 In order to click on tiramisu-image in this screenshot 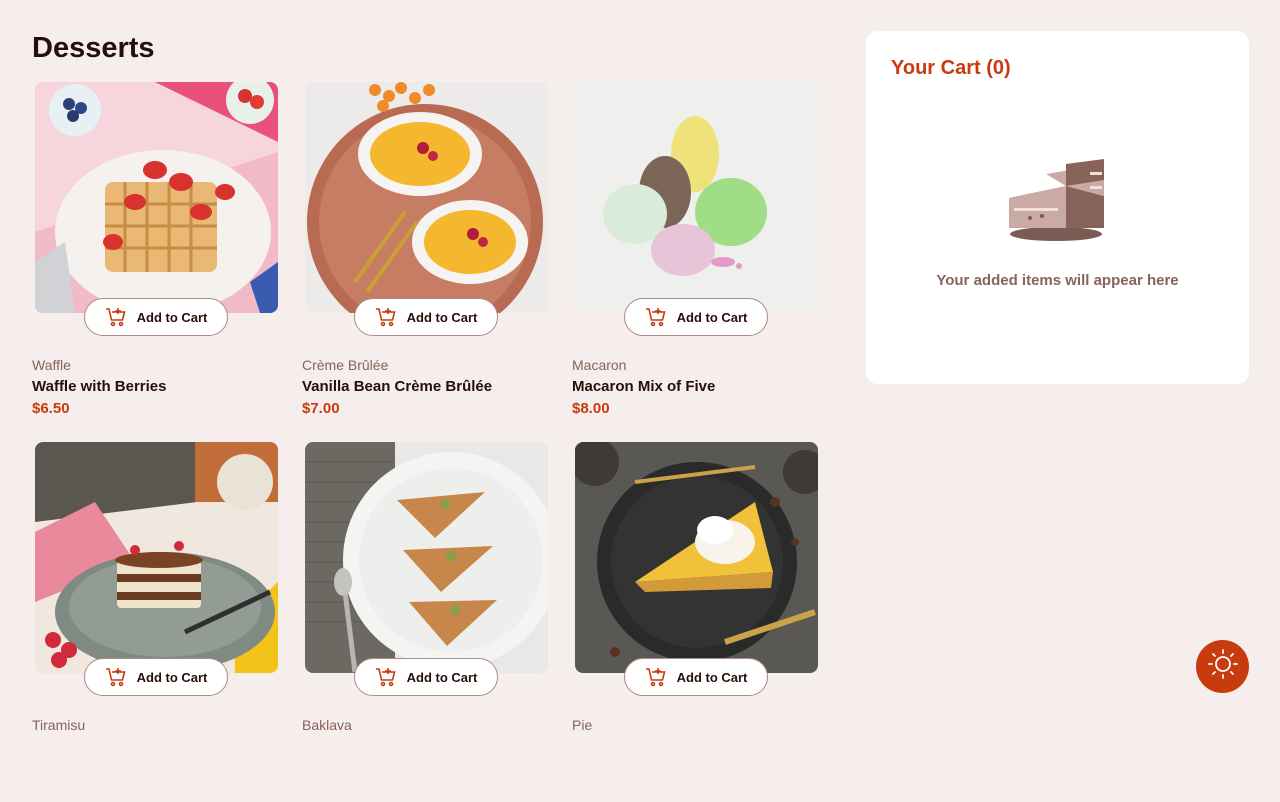, I will do `click(156, 557)`.